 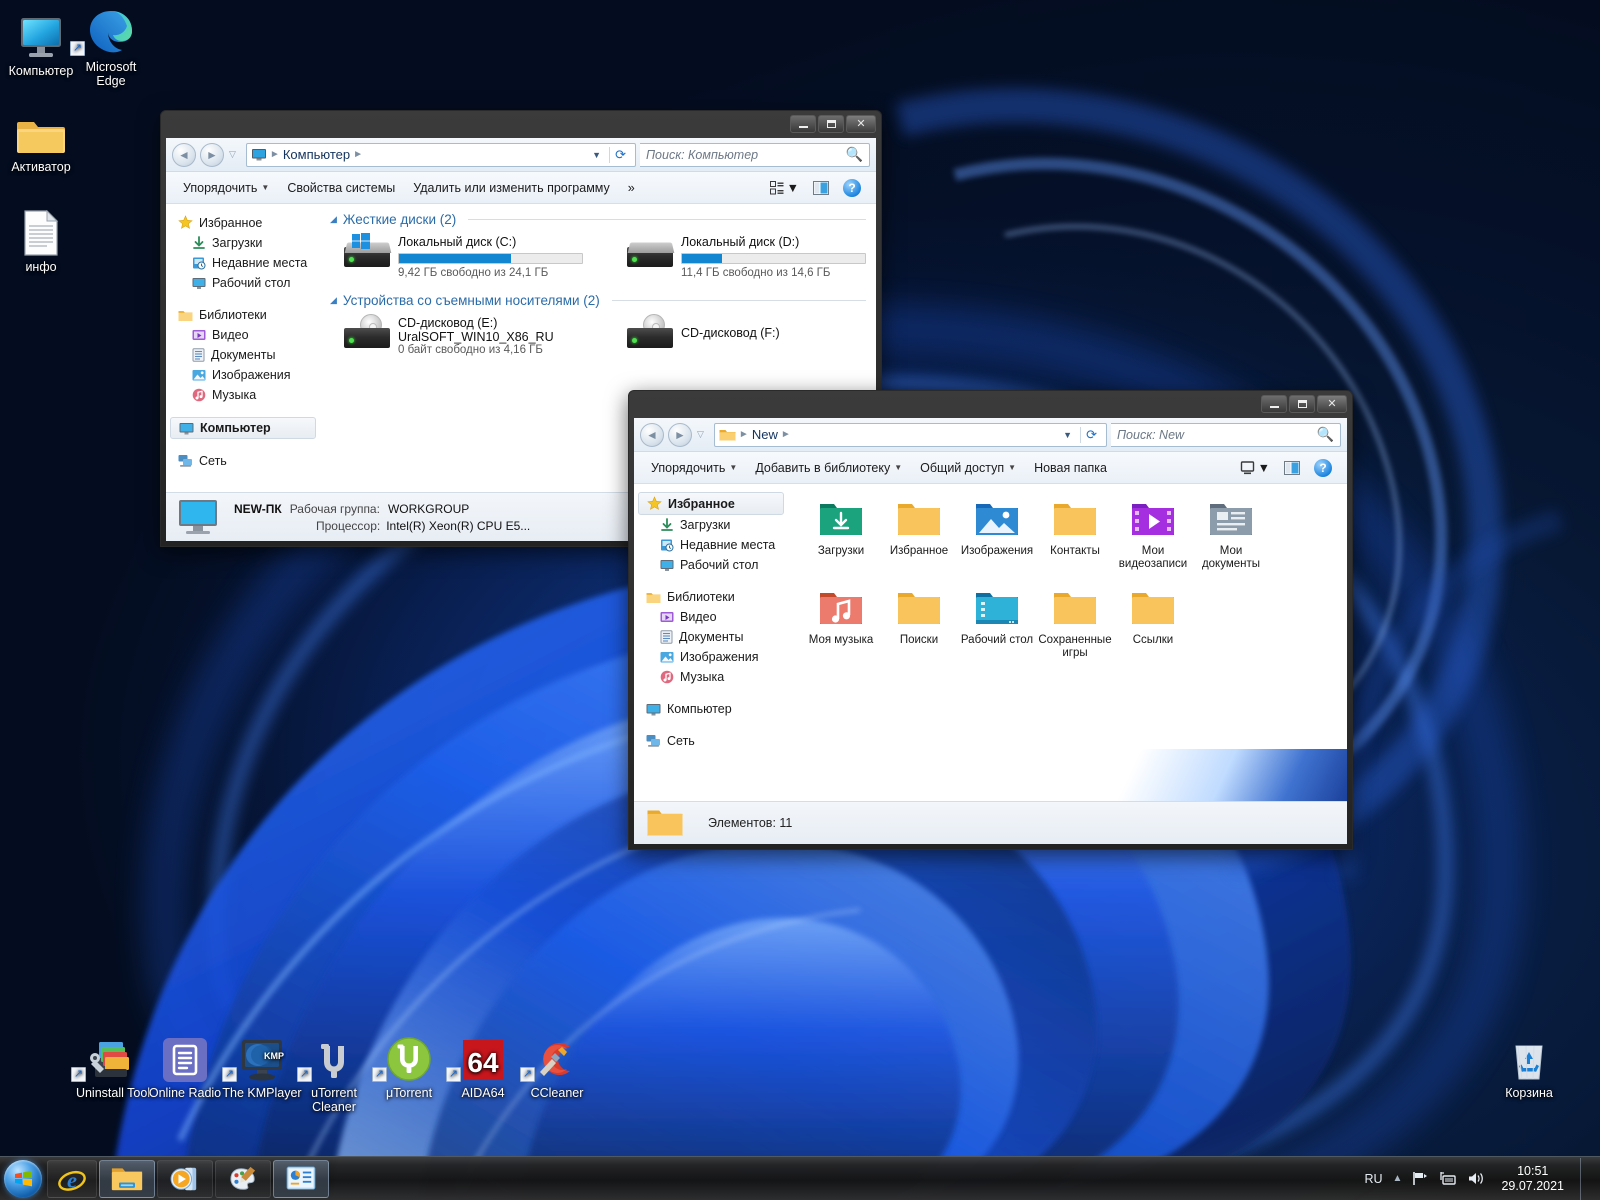 I want to click on search-input: Поиск: New 🔍, so click(x=1226, y=434).